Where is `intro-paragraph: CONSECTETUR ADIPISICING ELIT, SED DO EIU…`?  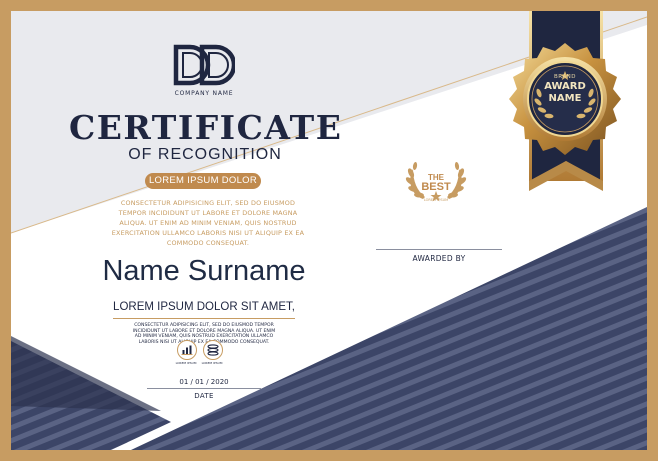 intro-paragraph: CONSECTETUR ADIPISICING ELIT, SED DO EIU… is located at coordinates (208, 223).